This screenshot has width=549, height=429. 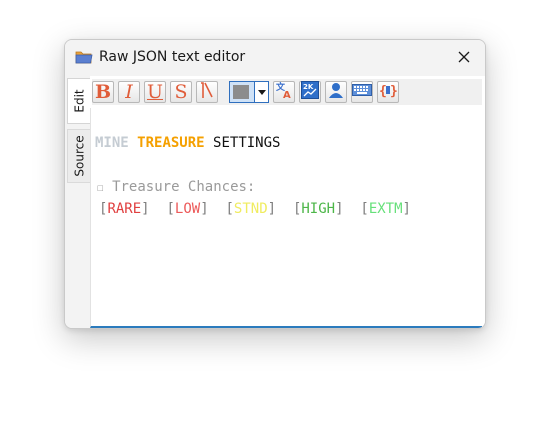 I want to click on window-title: Raw JSON text editor, so click(x=172, y=57).